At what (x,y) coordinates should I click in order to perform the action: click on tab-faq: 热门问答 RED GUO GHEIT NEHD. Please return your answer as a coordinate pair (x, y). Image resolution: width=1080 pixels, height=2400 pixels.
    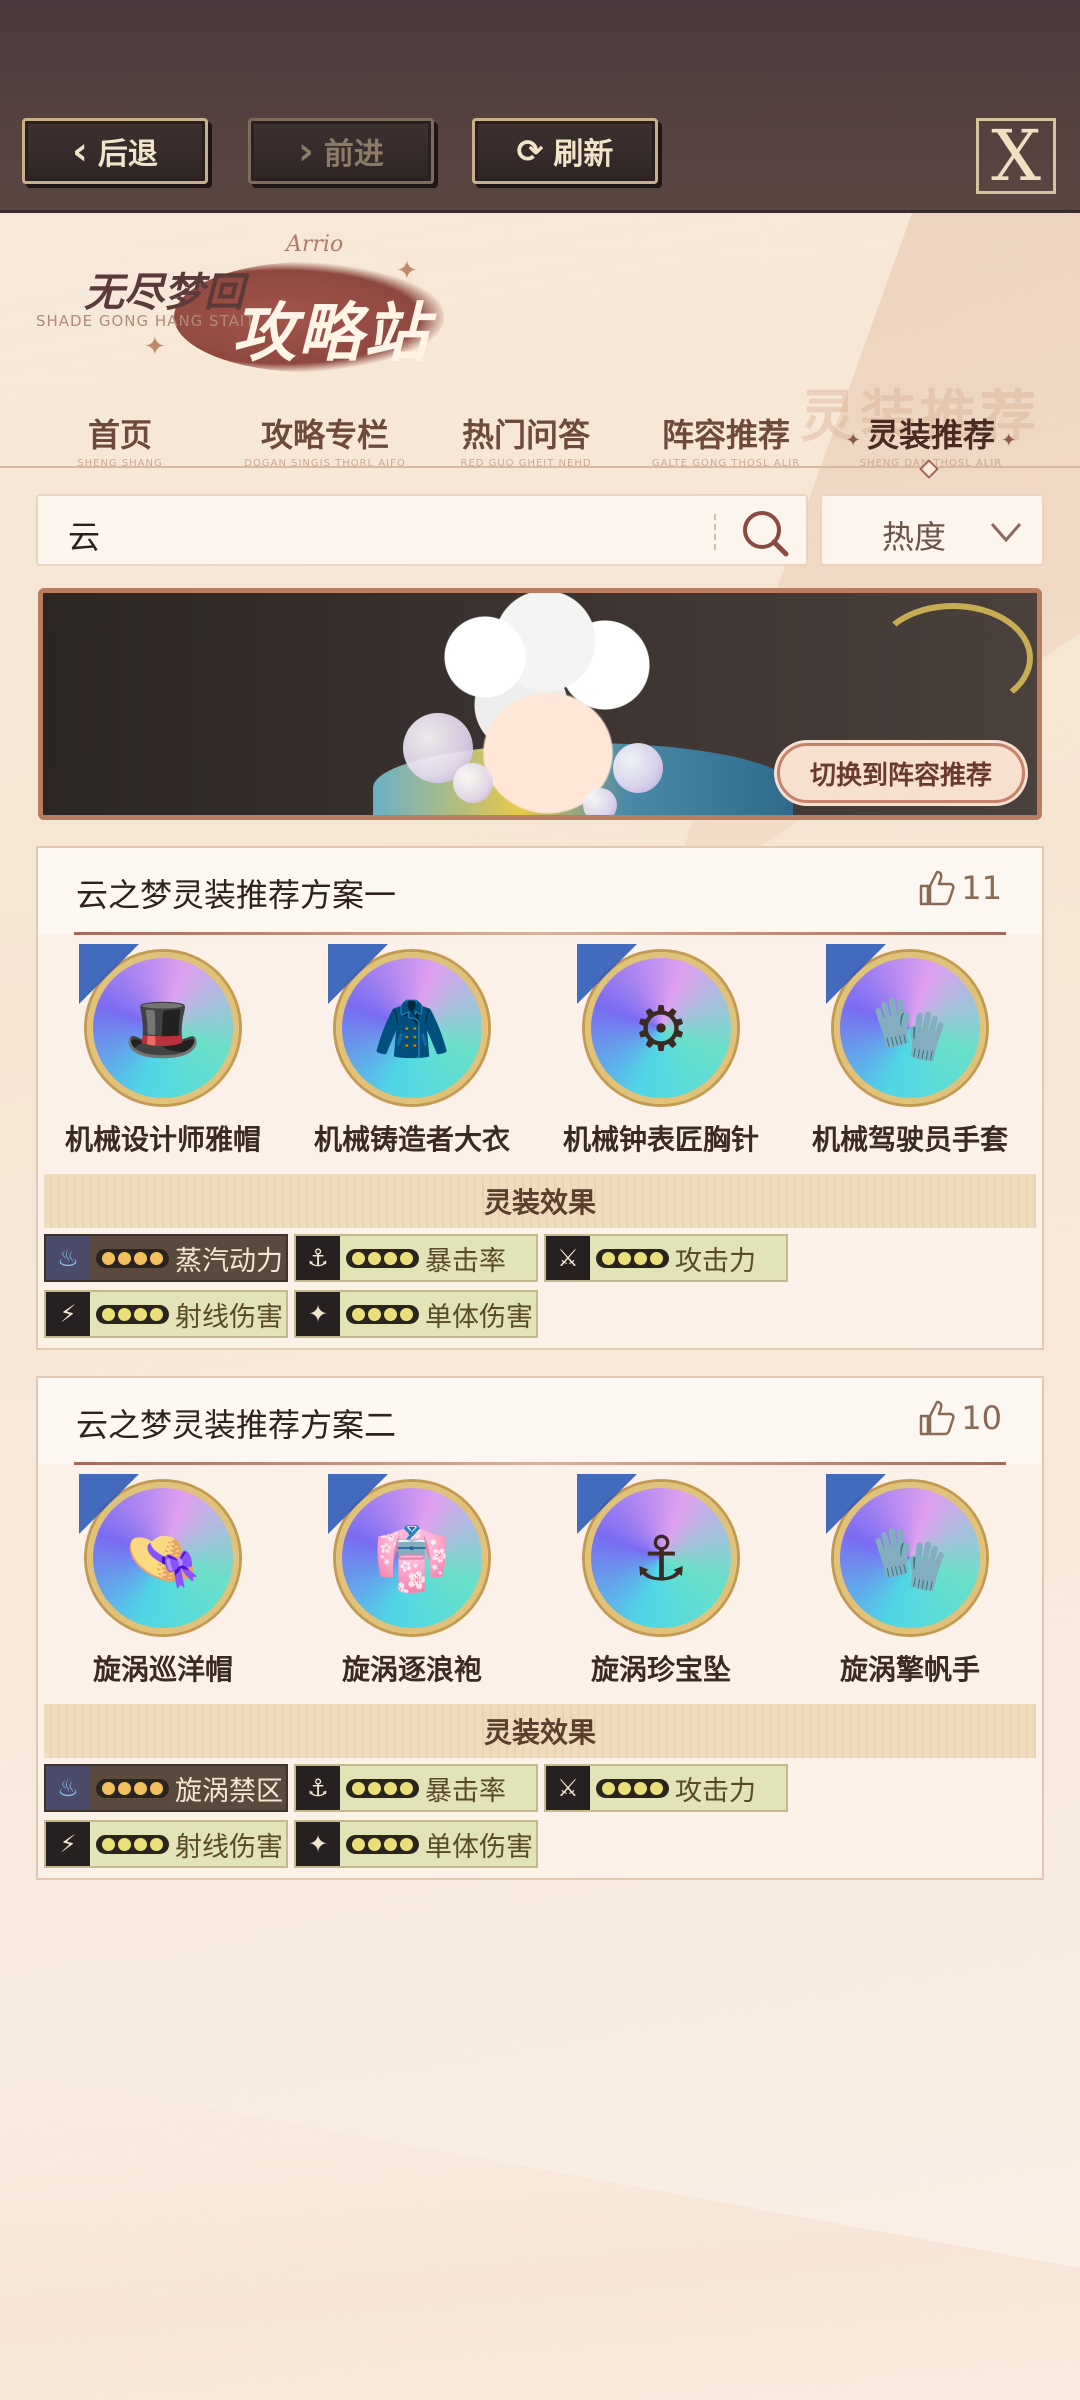
    Looking at the image, I should click on (526, 439).